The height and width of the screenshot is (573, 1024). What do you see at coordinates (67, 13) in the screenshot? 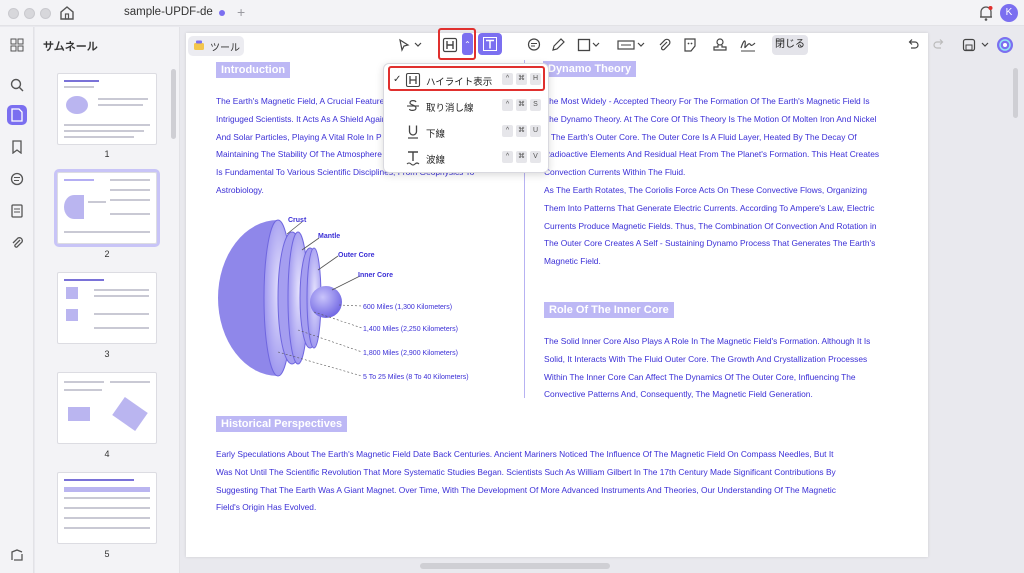
I see `home-icon` at bounding box center [67, 13].